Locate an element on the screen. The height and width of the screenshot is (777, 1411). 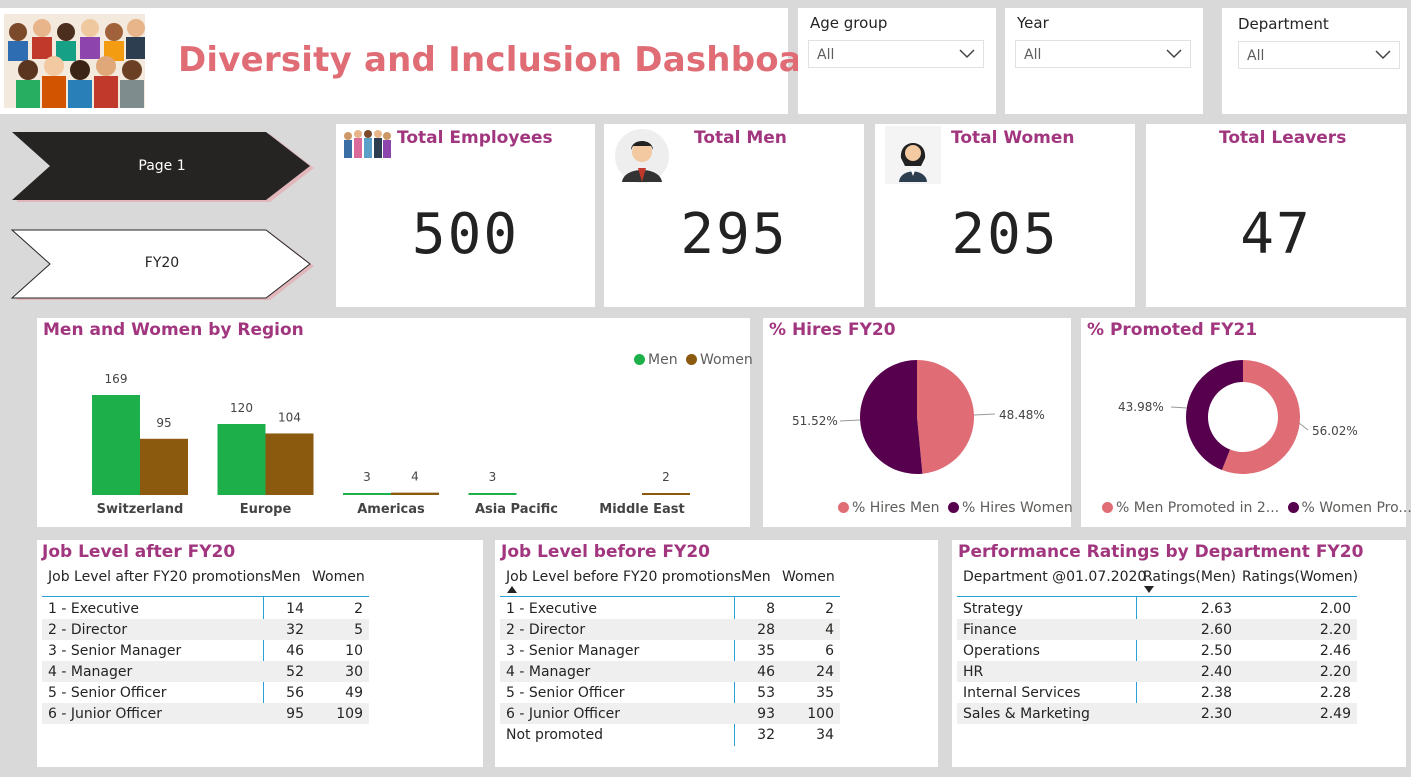
table-row: 1 - Executive 14 2 is located at coordinates (205, 608).